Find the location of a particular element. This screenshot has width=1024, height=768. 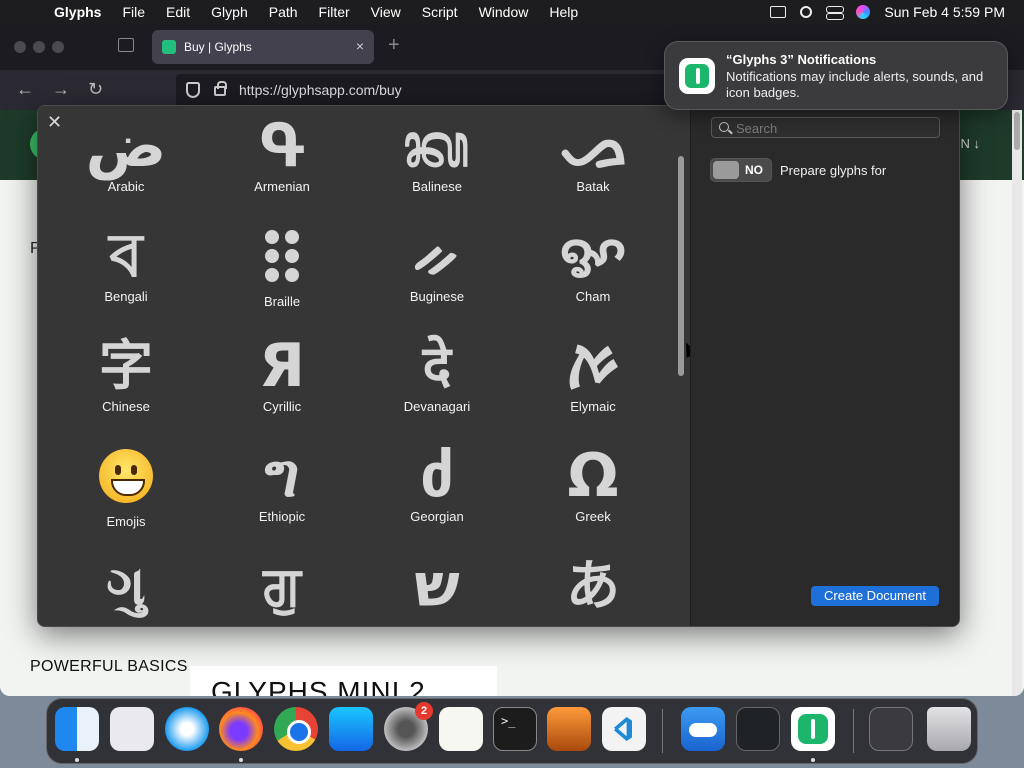

menu-file: File is located at coordinates (133, 12).